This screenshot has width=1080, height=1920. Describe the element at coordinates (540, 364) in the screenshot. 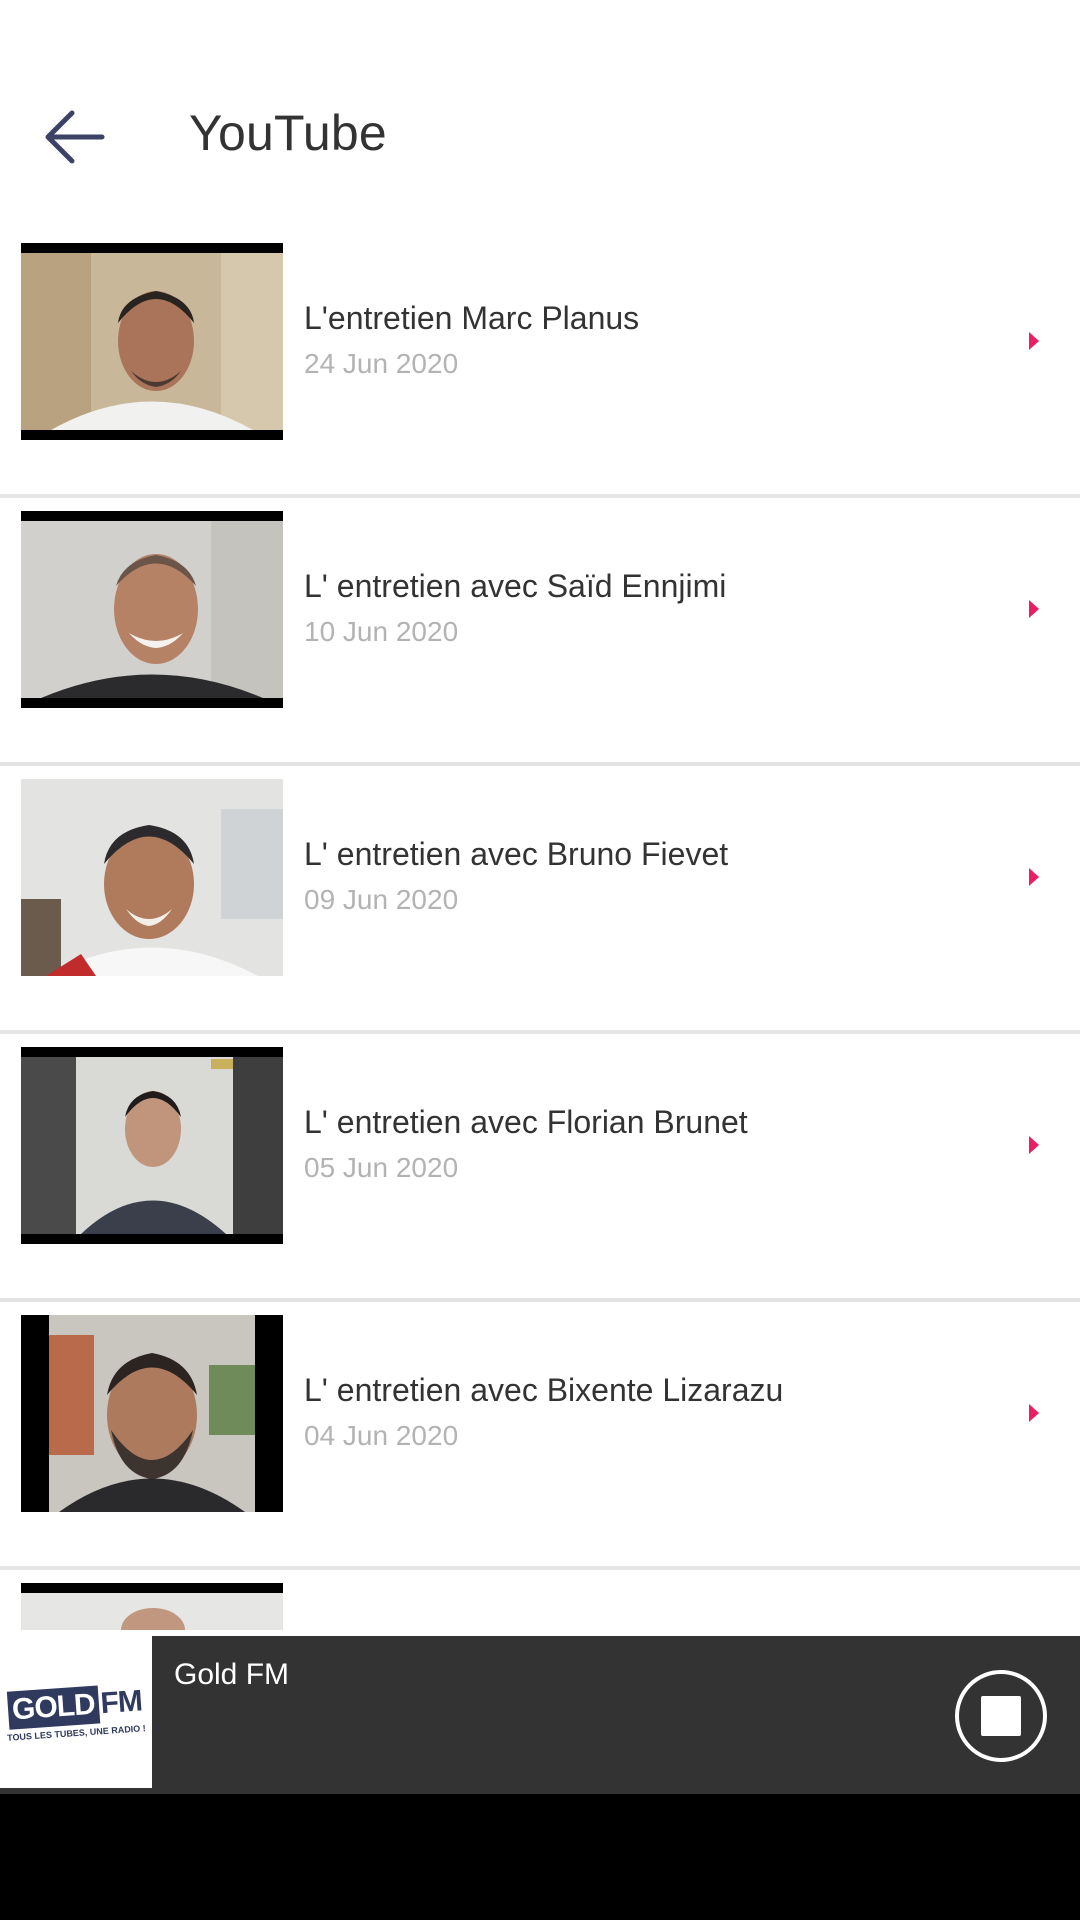

I see `video-list-item: L'entretien Marc Planus 24 Jun 2020` at that location.